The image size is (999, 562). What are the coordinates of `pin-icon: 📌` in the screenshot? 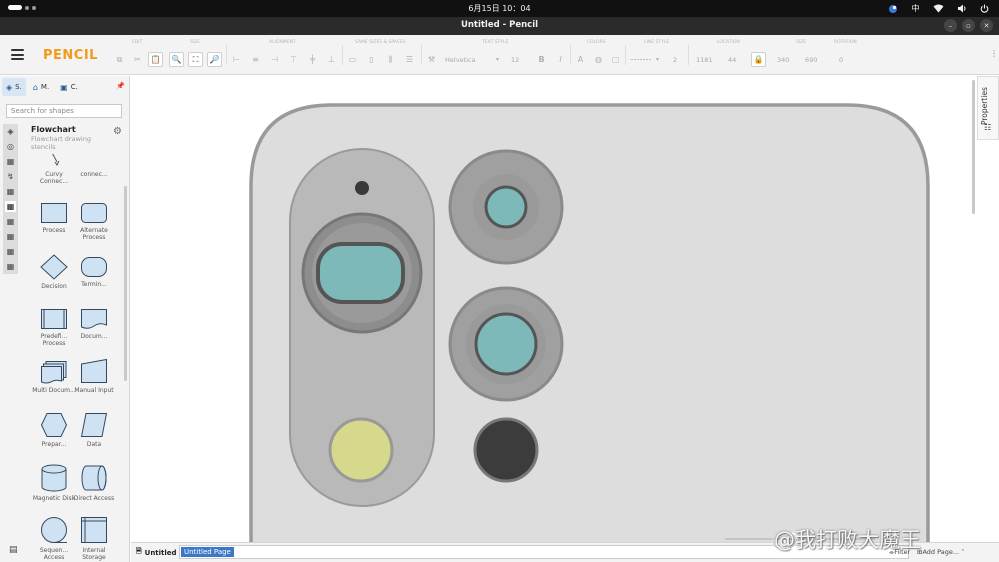 It's located at (120, 86).